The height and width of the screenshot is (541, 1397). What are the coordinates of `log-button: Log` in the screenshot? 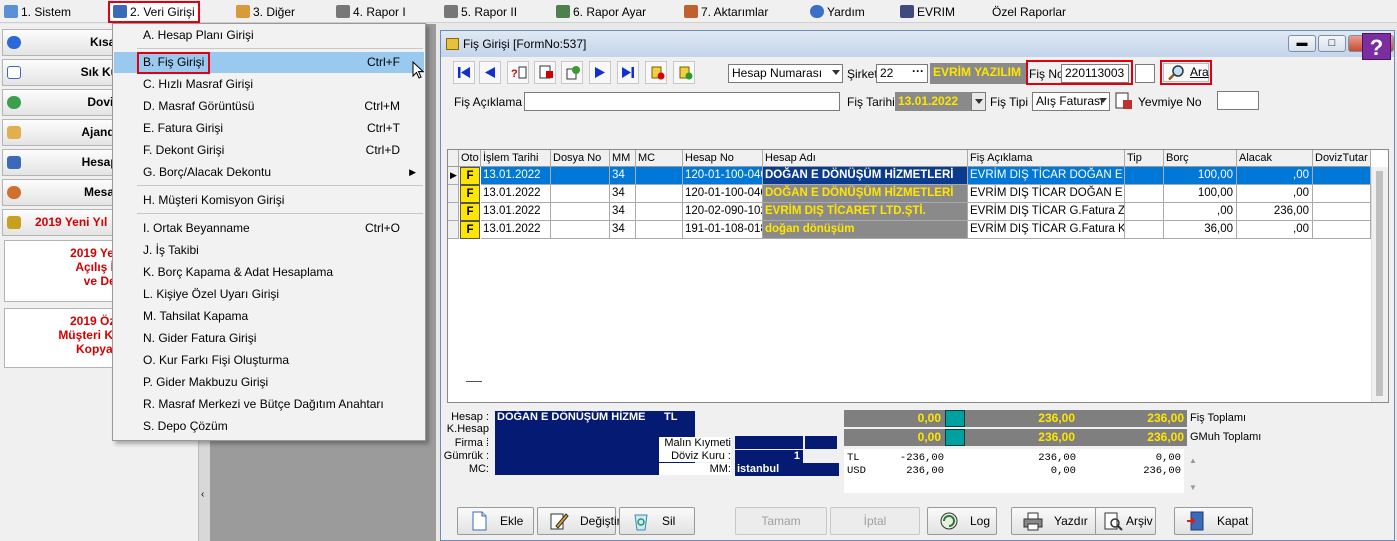 It's located at (962, 521).